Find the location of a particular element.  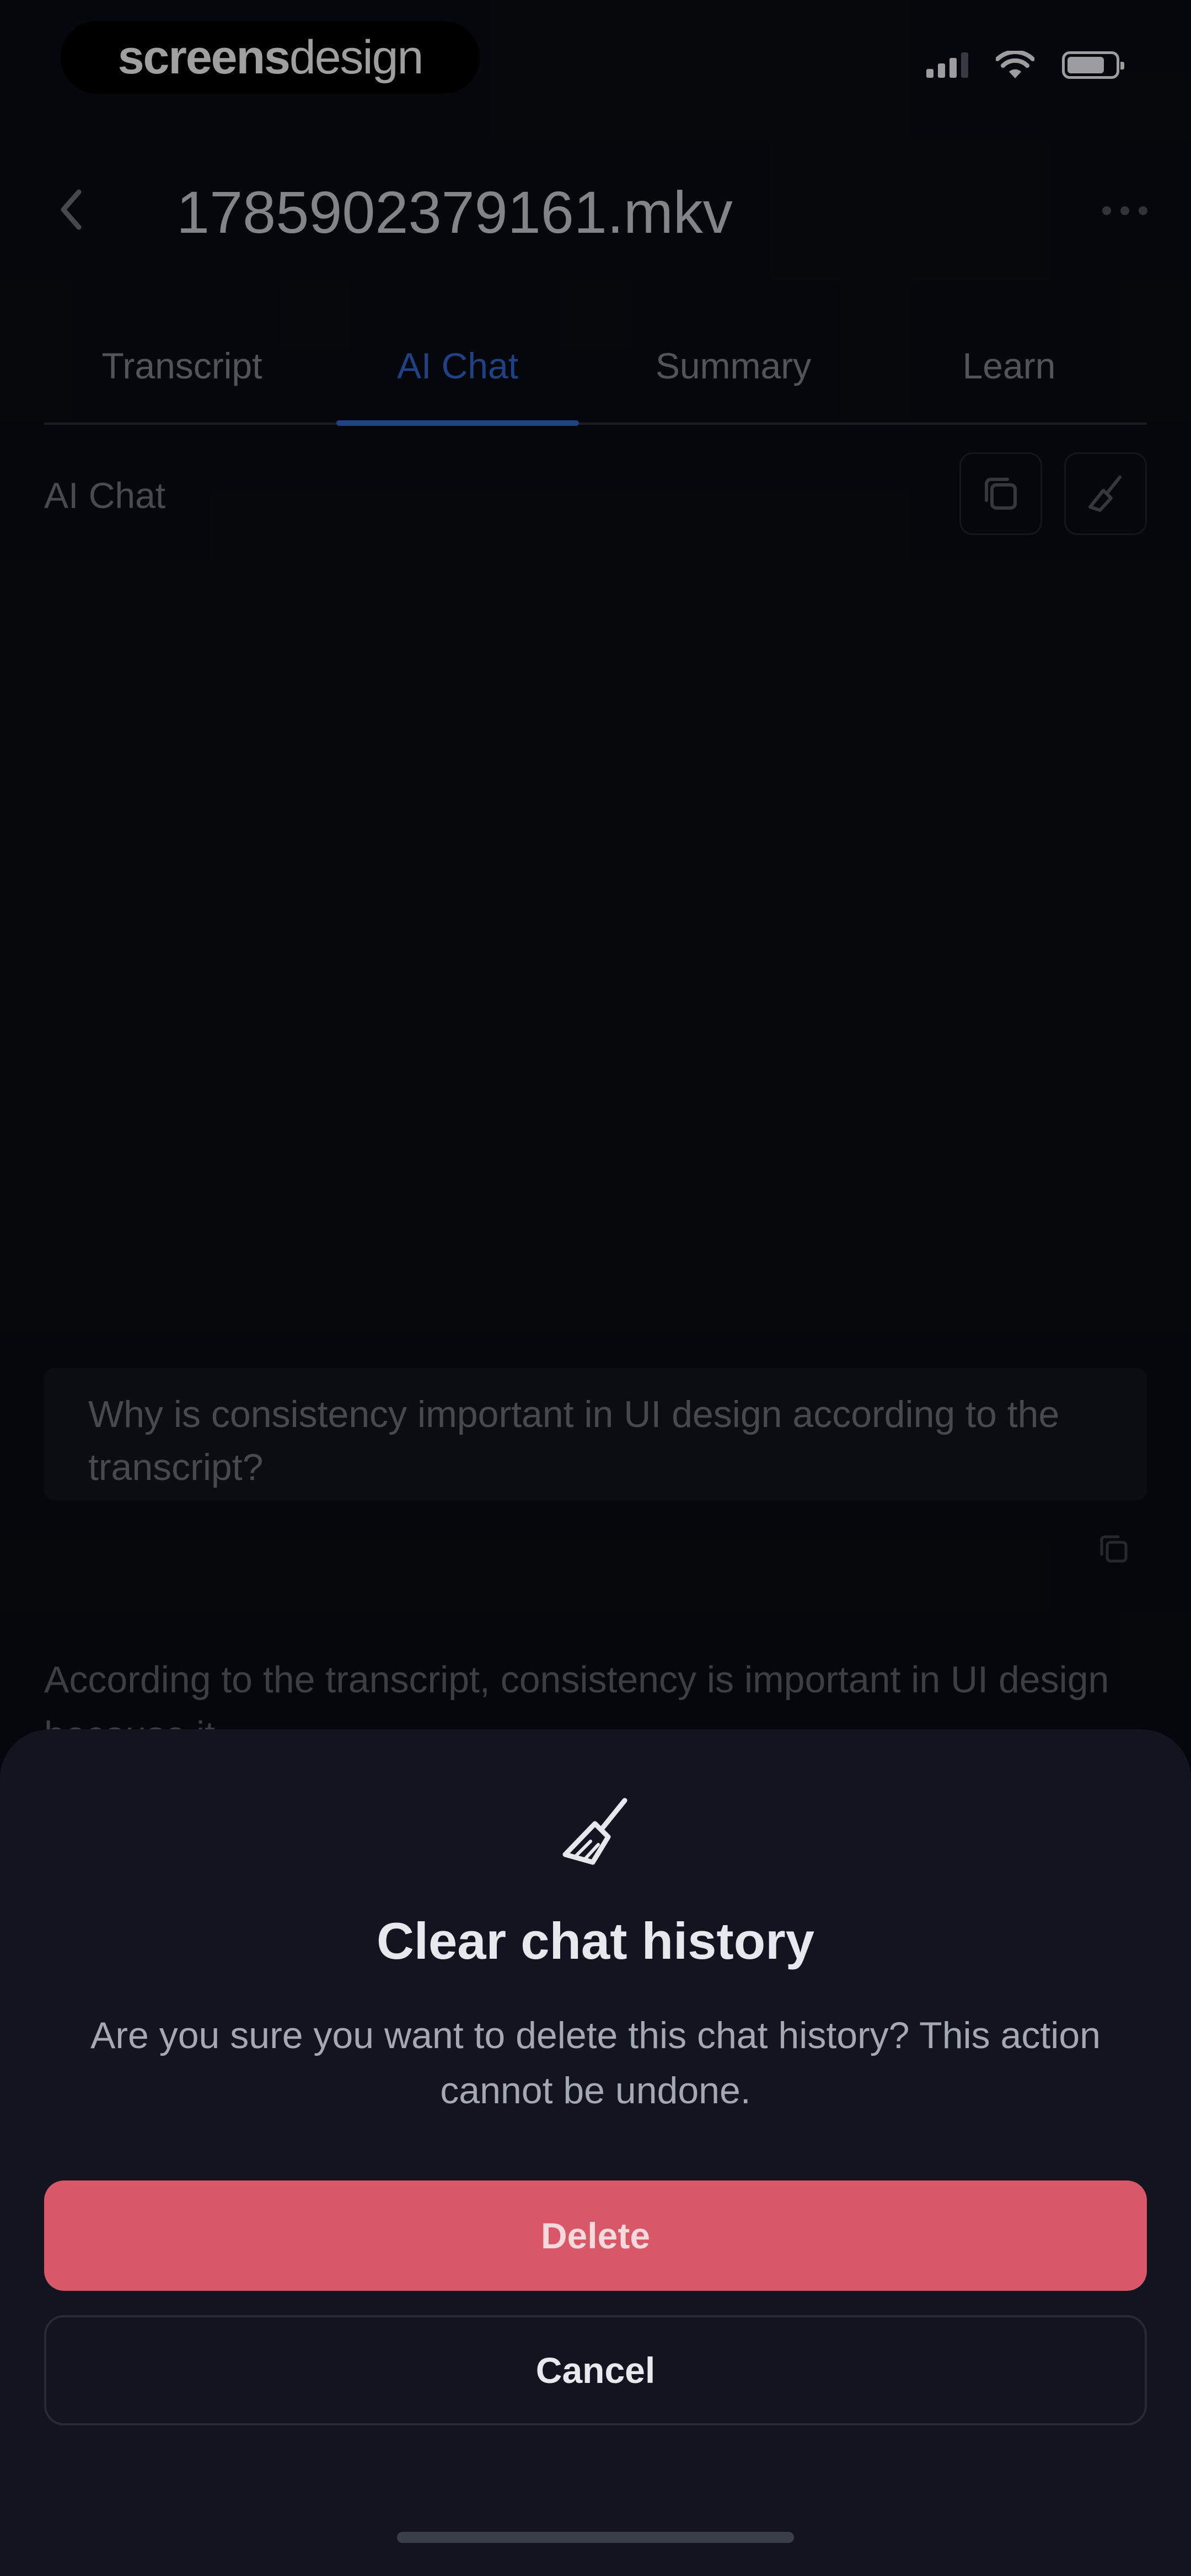

broom-icon is located at coordinates (594, 1831).